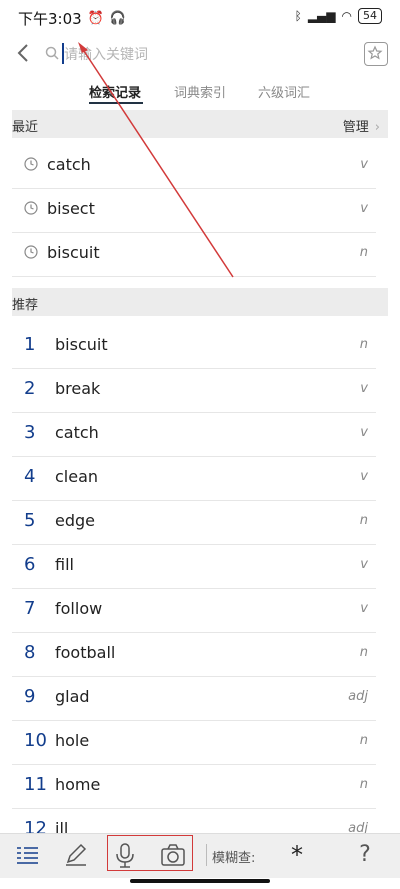 The image size is (400, 889). I want to click on tab-bar: 检索记录 词典索引 六级词汇, so click(200, 92).